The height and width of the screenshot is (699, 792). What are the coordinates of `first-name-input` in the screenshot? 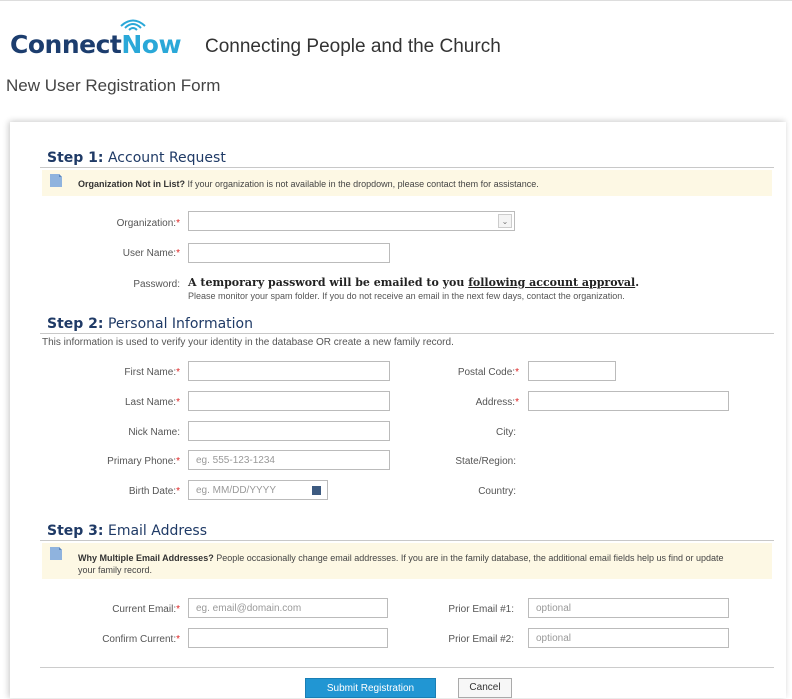 It's located at (289, 371).